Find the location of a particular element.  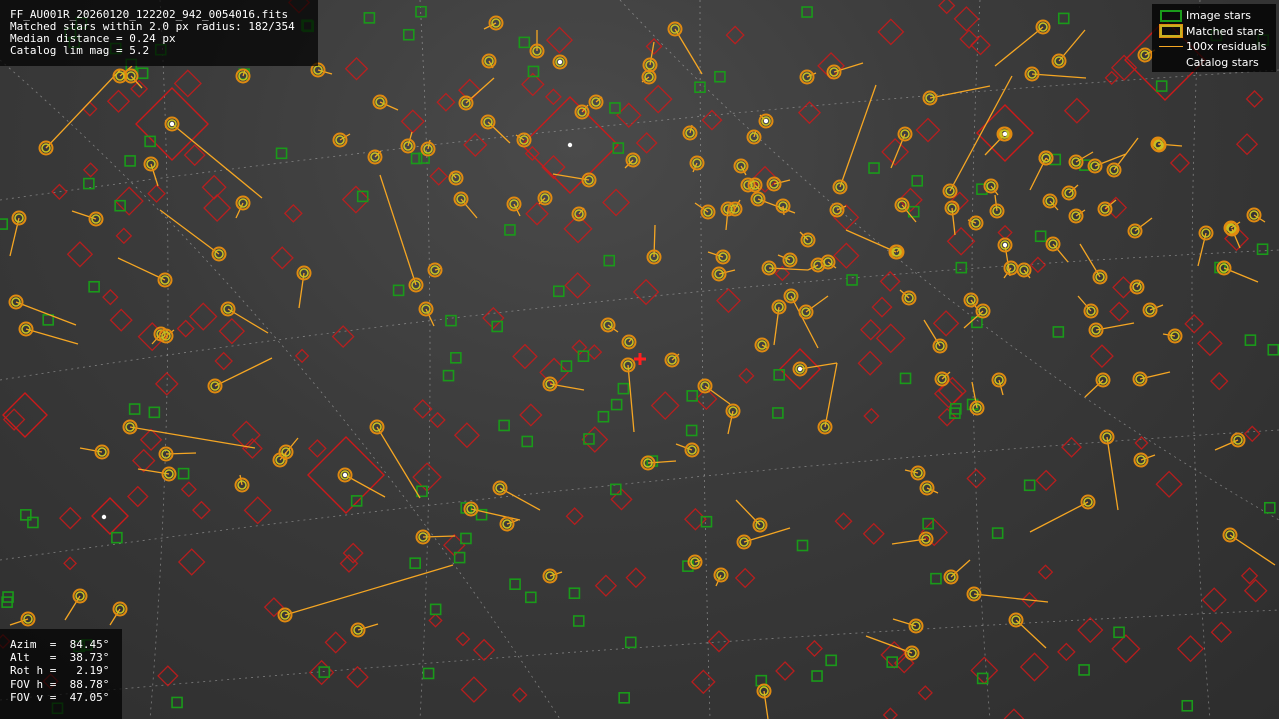

catalog-star-bright is located at coordinates (25, 415).